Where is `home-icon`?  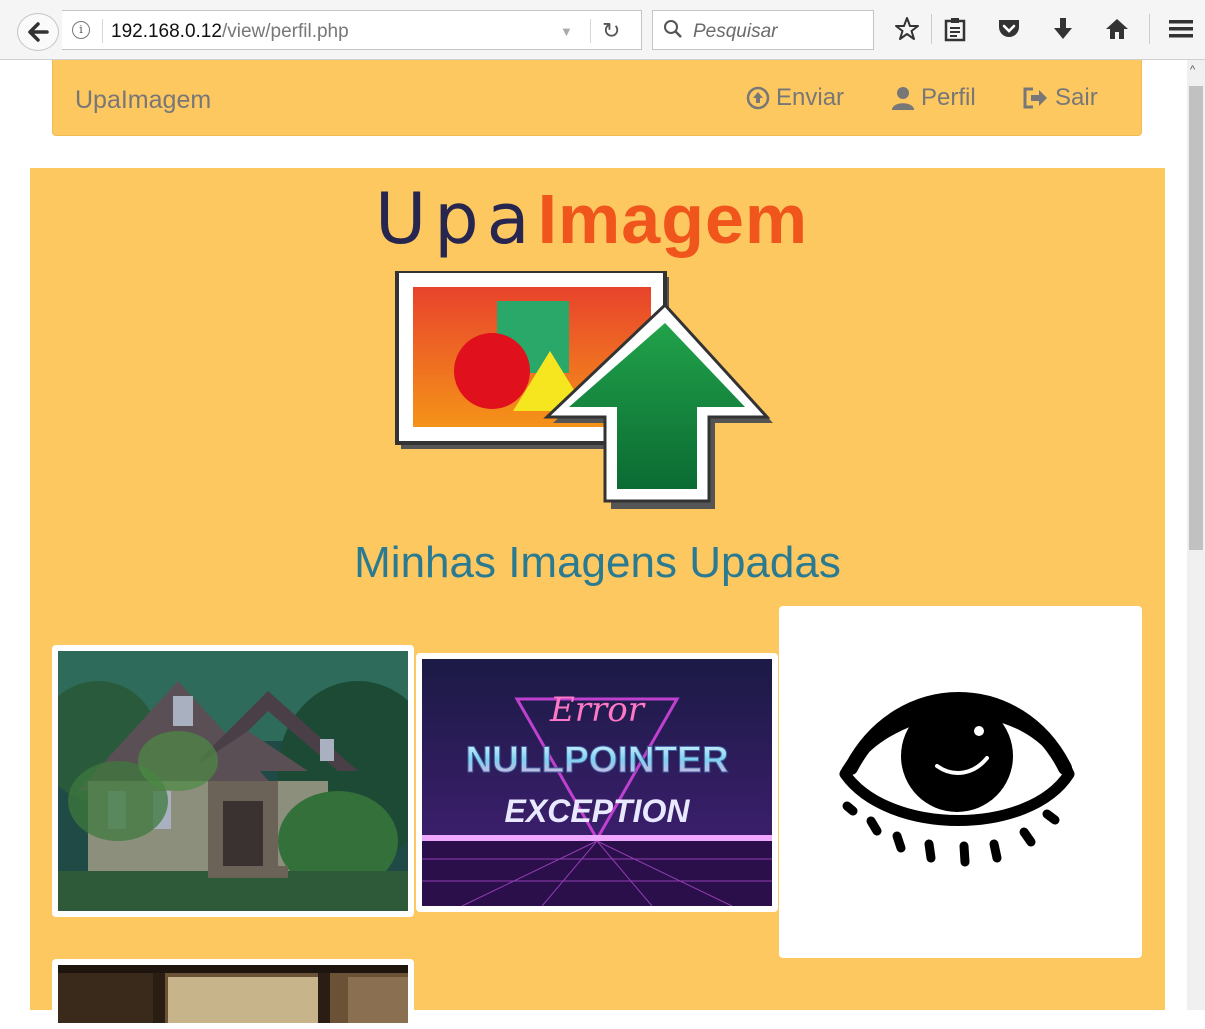 home-icon is located at coordinates (1117, 29).